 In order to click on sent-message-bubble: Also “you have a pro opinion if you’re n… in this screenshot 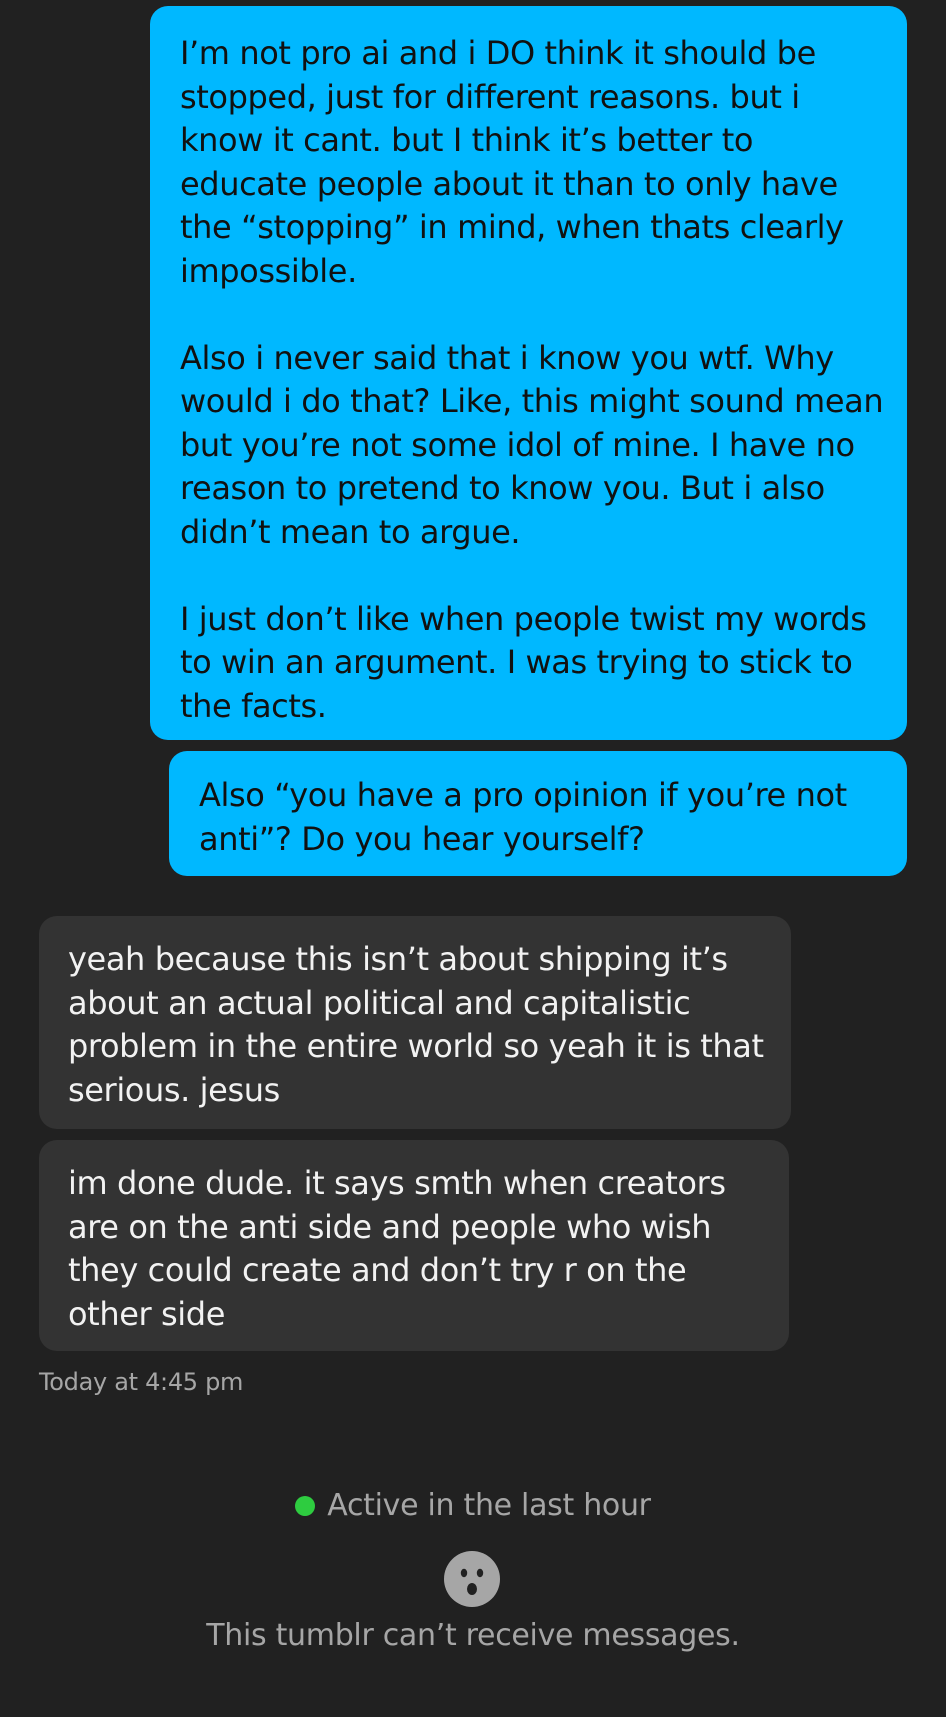, I will do `click(538, 813)`.